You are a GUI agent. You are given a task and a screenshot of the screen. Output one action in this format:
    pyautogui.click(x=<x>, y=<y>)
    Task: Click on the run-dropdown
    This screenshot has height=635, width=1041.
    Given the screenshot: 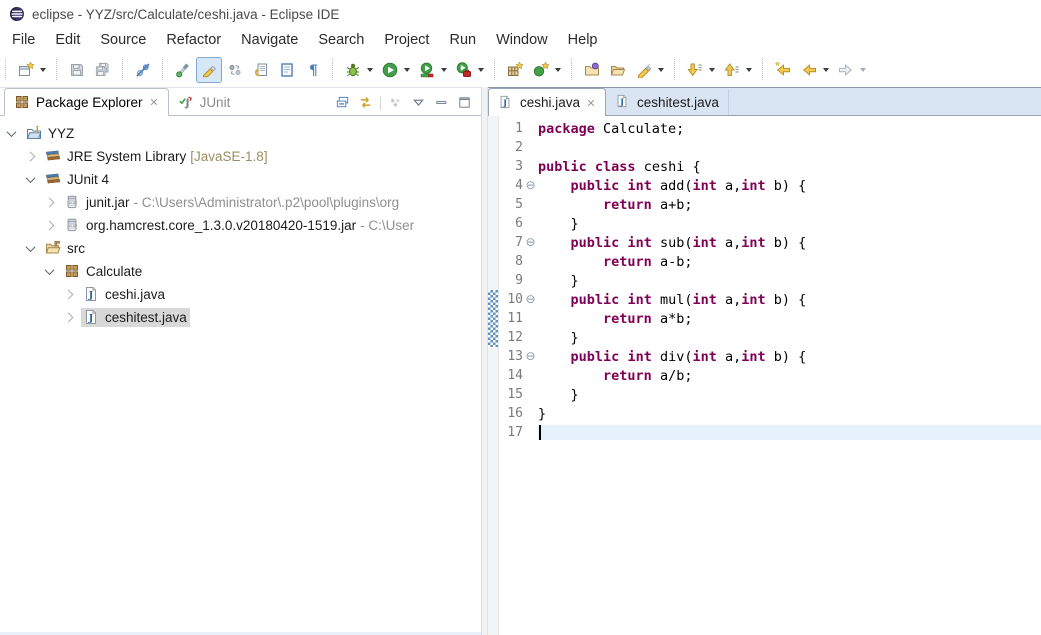 What is the action you would take?
    pyautogui.click(x=407, y=69)
    